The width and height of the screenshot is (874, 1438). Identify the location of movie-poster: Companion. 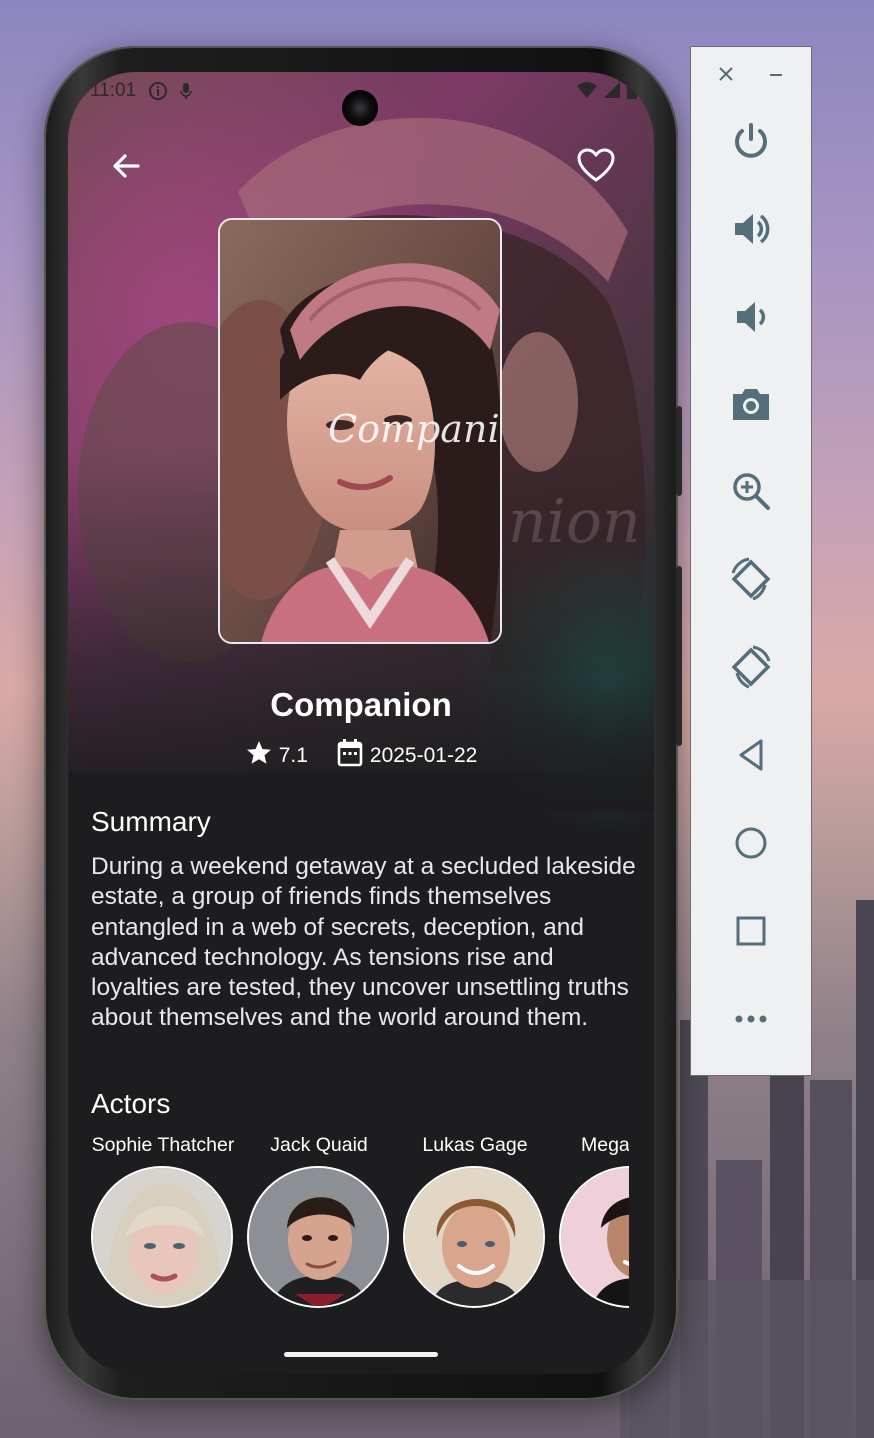
(360, 431).